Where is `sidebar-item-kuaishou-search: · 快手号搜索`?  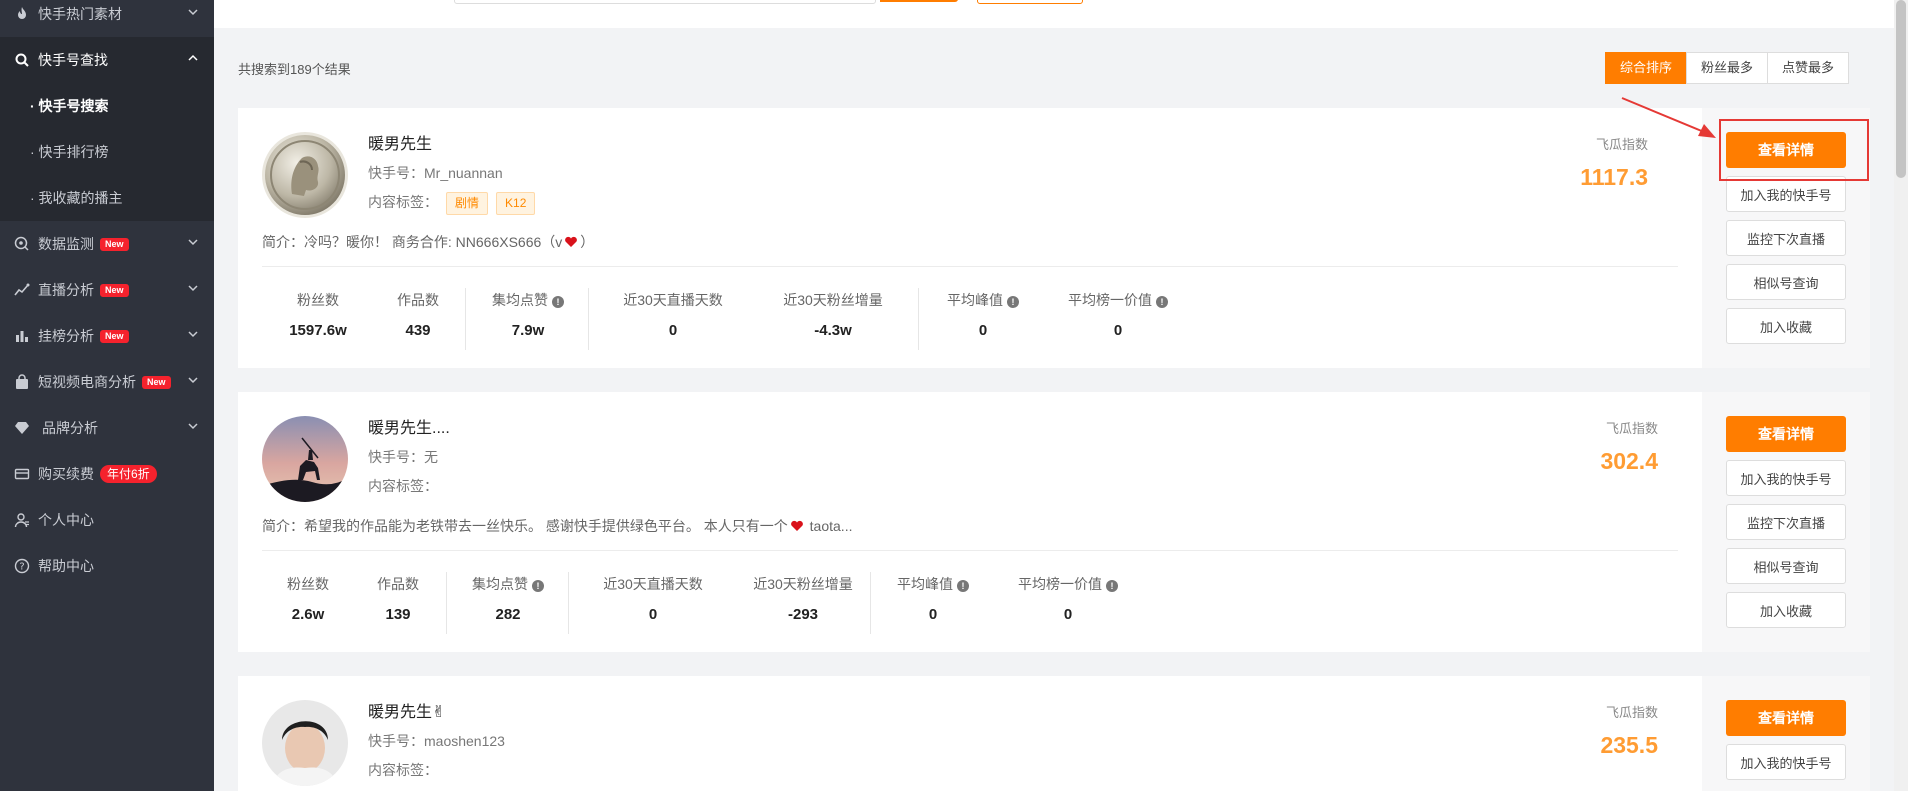 sidebar-item-kuaishou-search: · 快手号搜索 is located at coordinates (107, 106).